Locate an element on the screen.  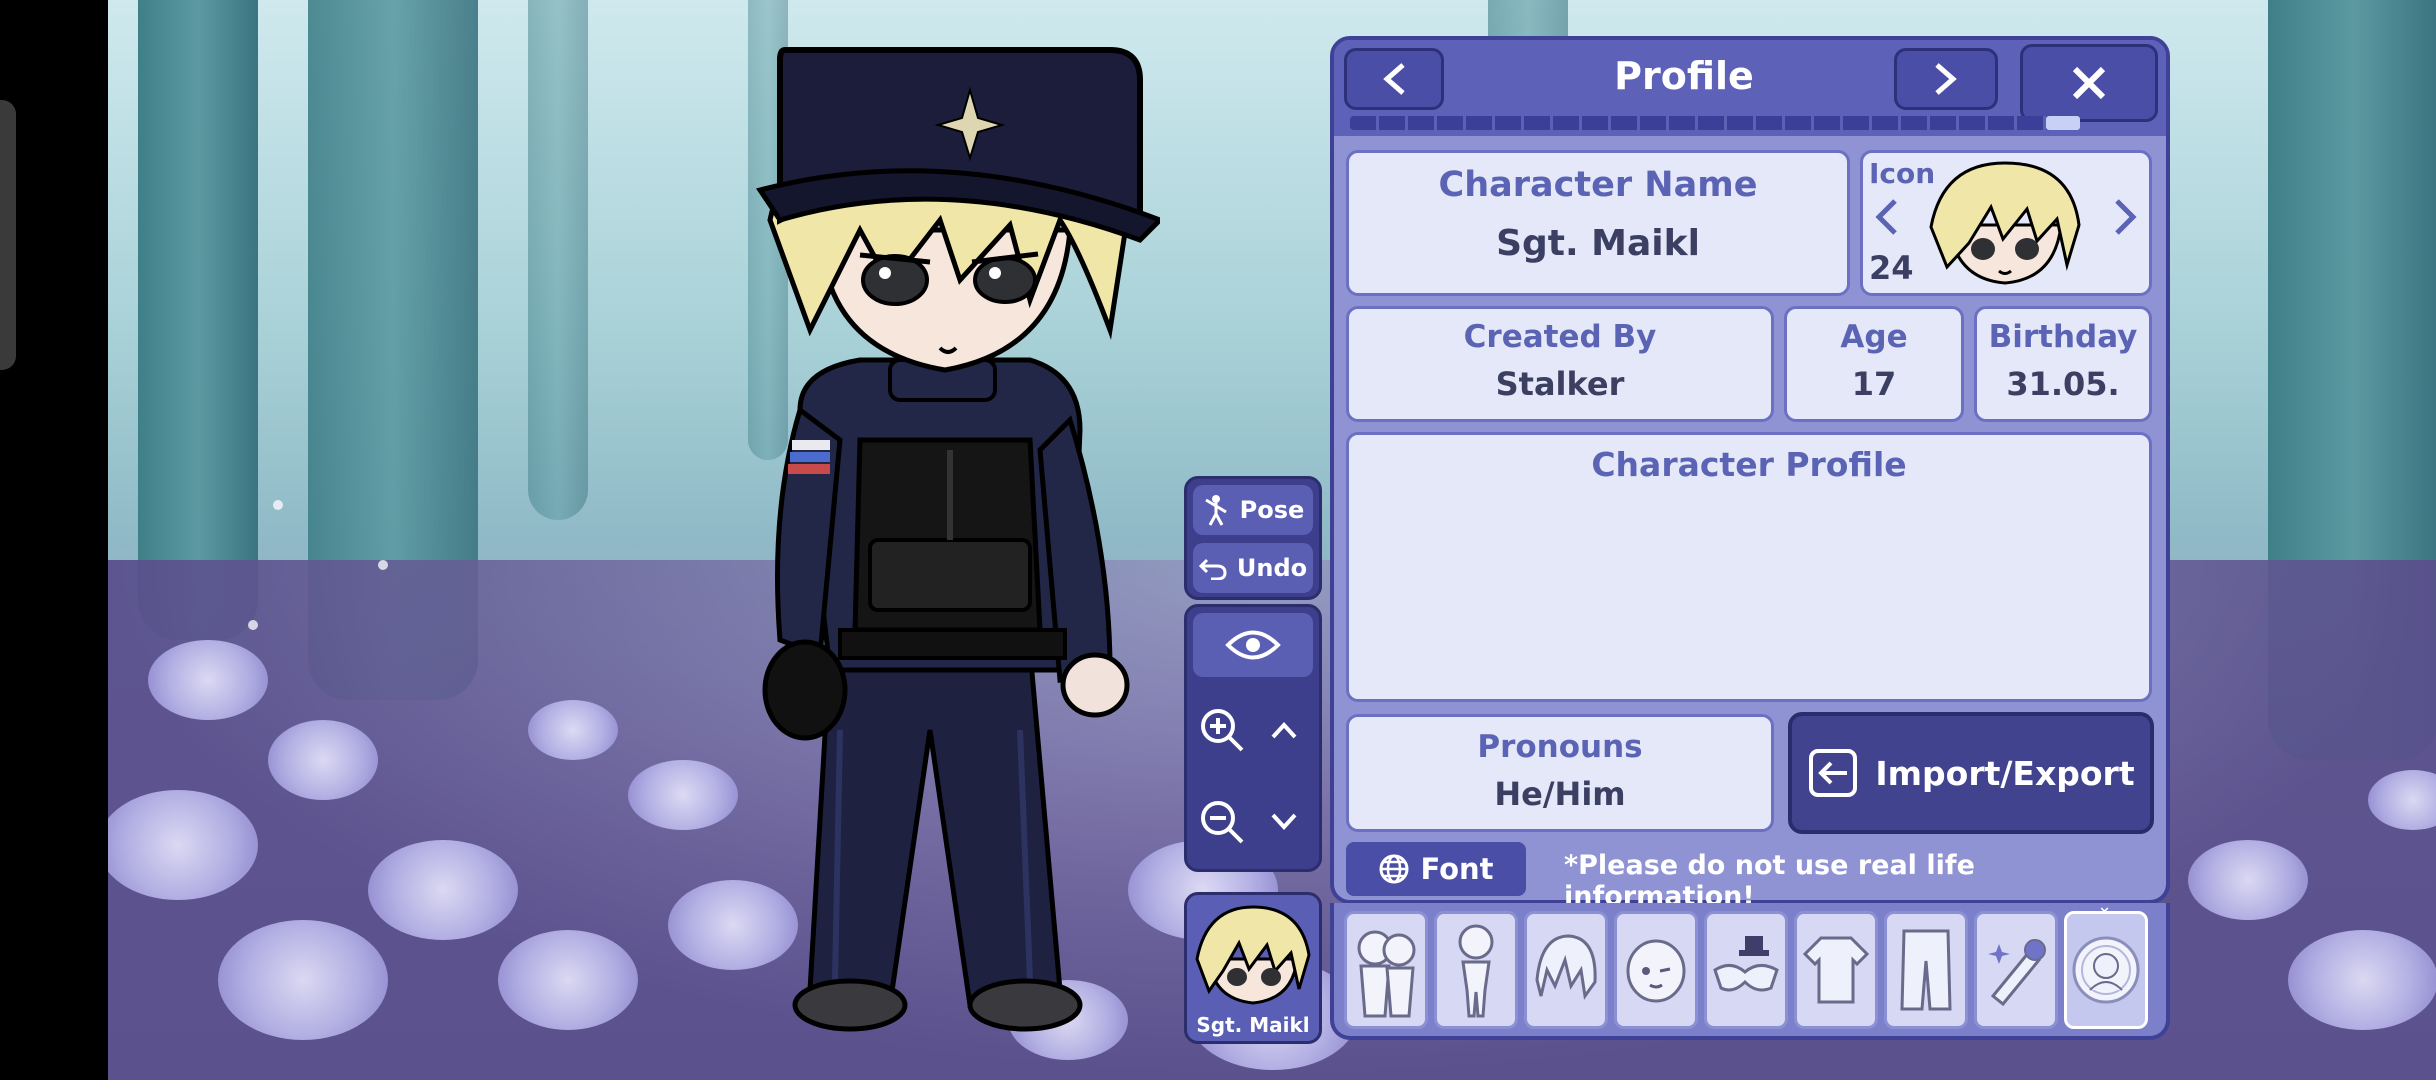
top-clothing-icon is located at coordinates (1836, 970).